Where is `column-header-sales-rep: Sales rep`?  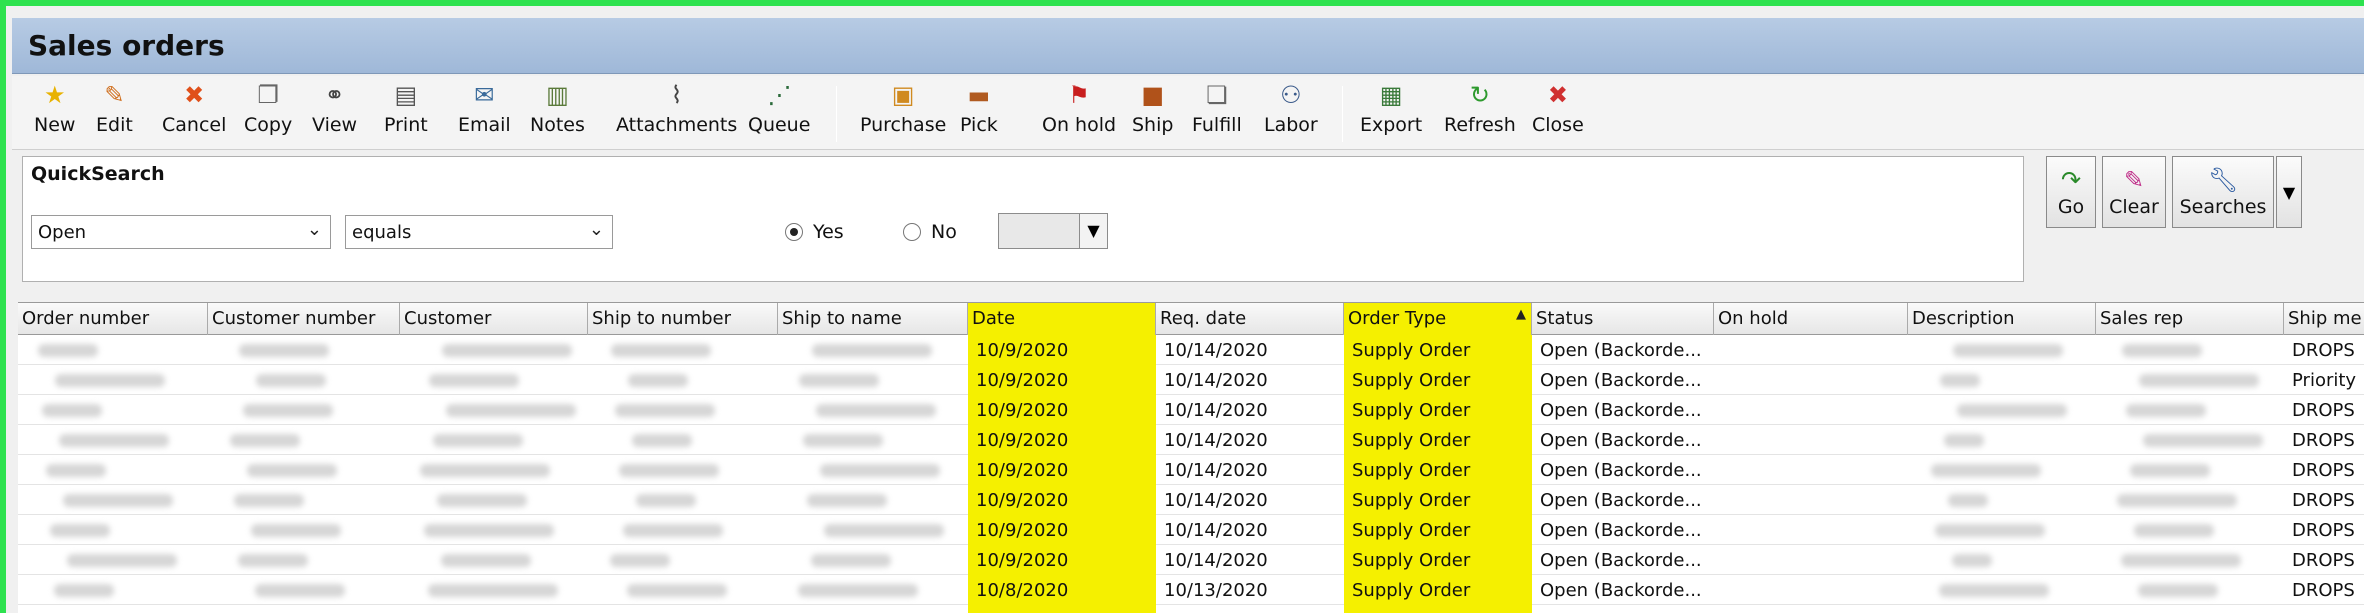
column-header-sales-rep: Sales rep is located at coordinates (2190, 319).